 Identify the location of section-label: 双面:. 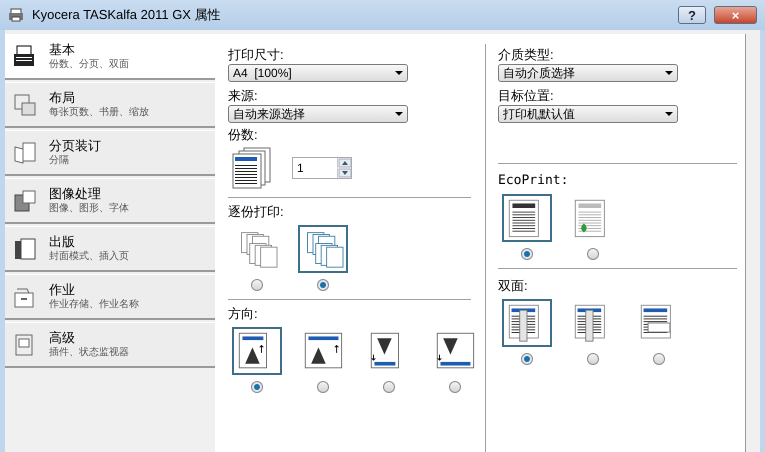
(513, 286).